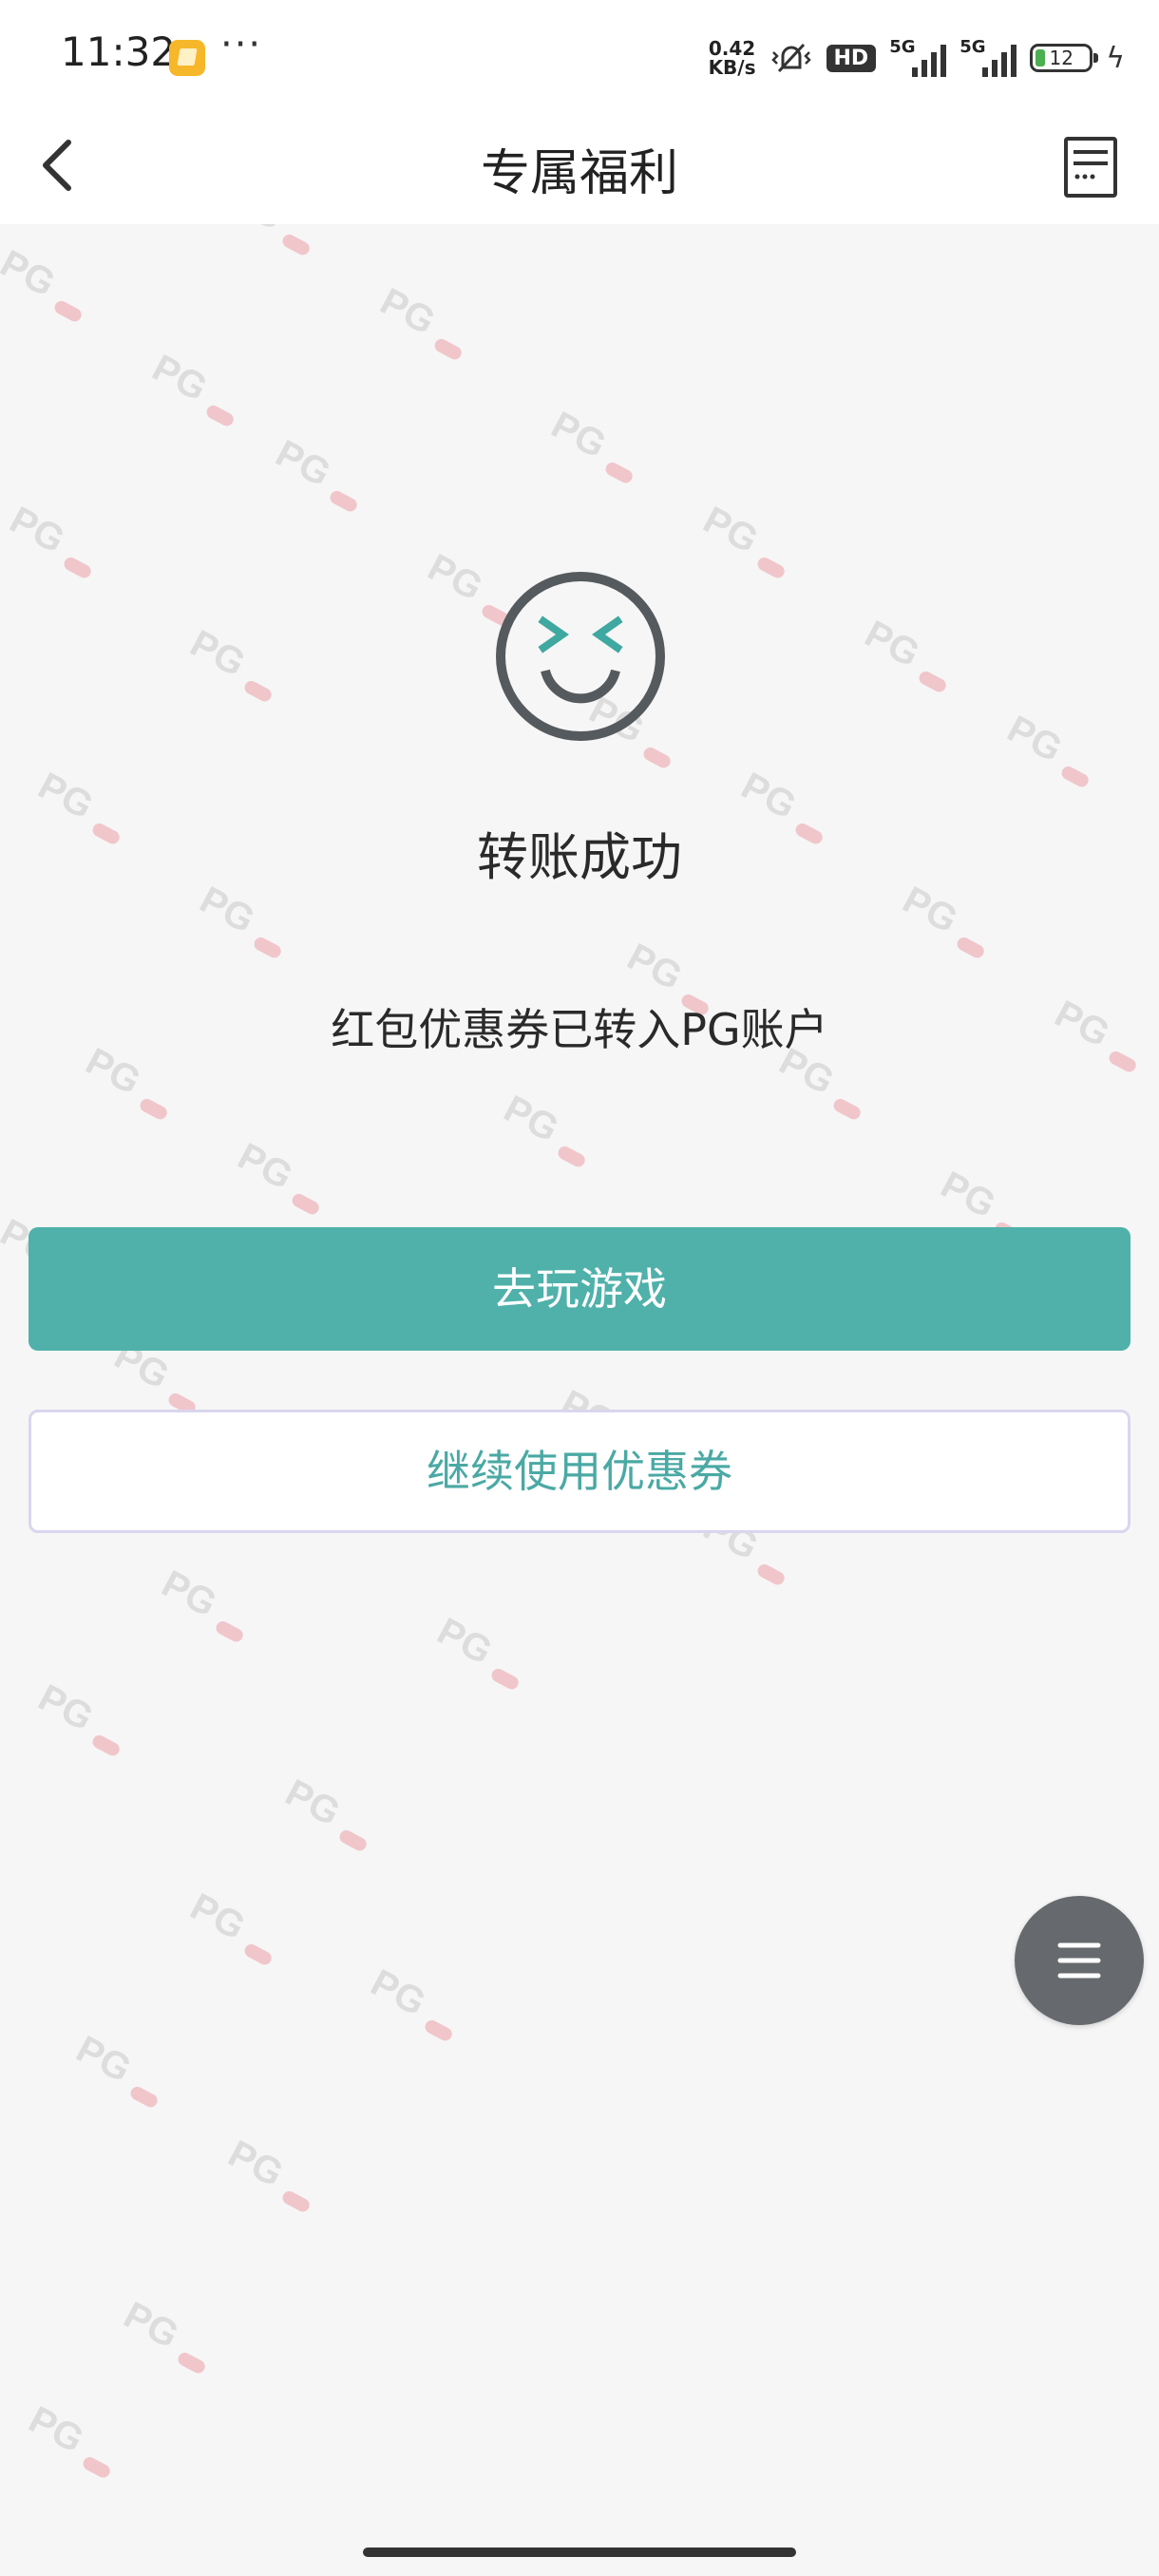 The width and height of the screenshot is (1159, 2576). I want to click on notification-app-icon, so click(187, 58).